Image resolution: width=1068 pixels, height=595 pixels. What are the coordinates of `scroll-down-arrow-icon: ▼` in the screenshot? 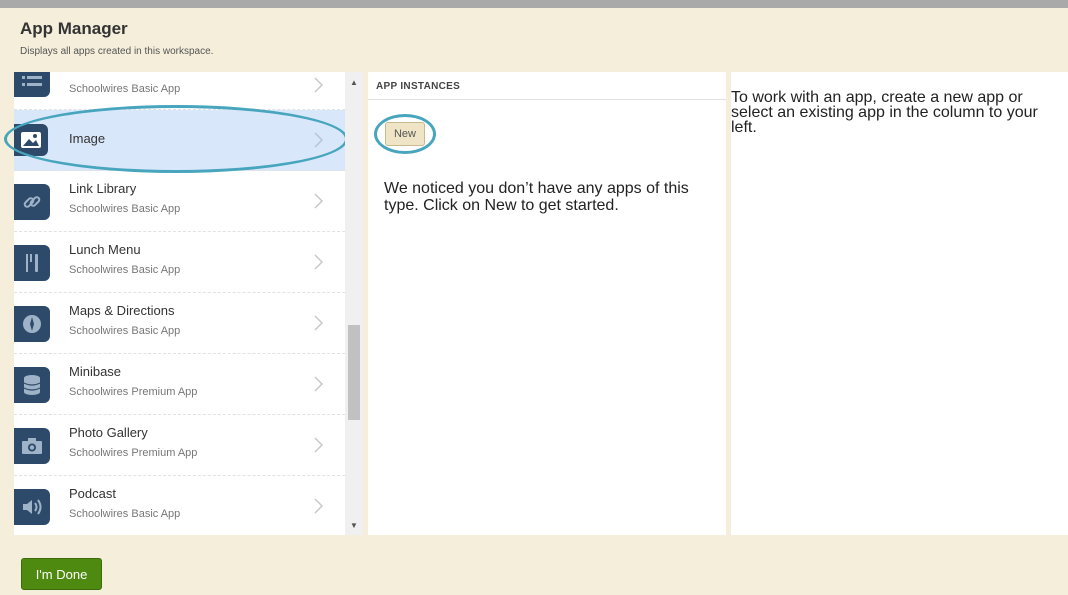 It's located at (354, 525).